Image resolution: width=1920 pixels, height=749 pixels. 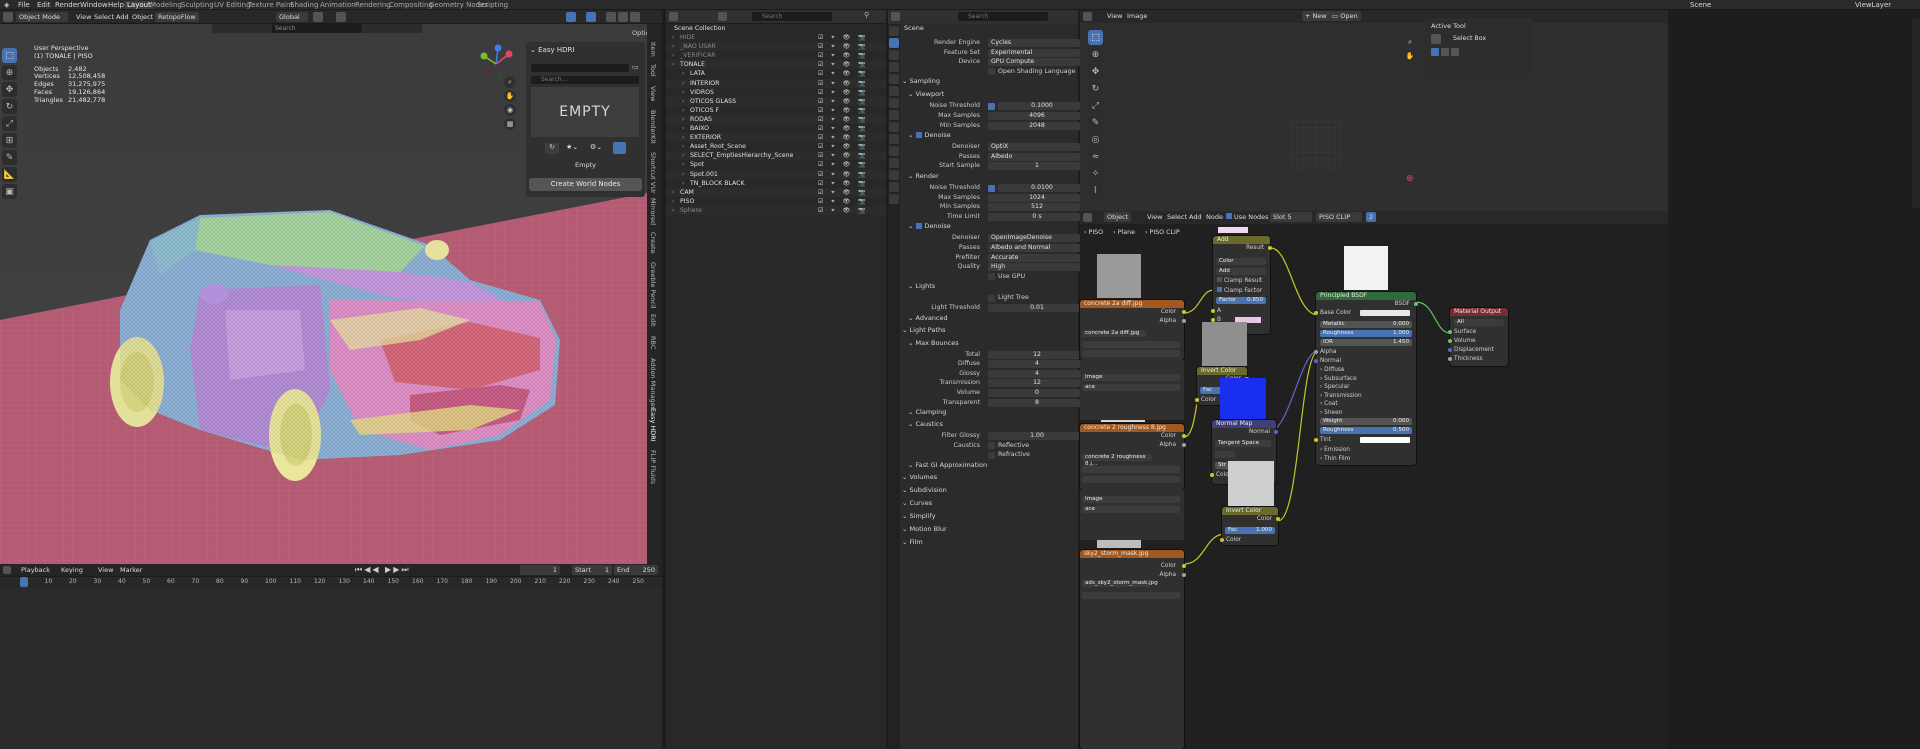 I want to click on material-dropdown: PISO CLIP, so click(x=1339, y=217).